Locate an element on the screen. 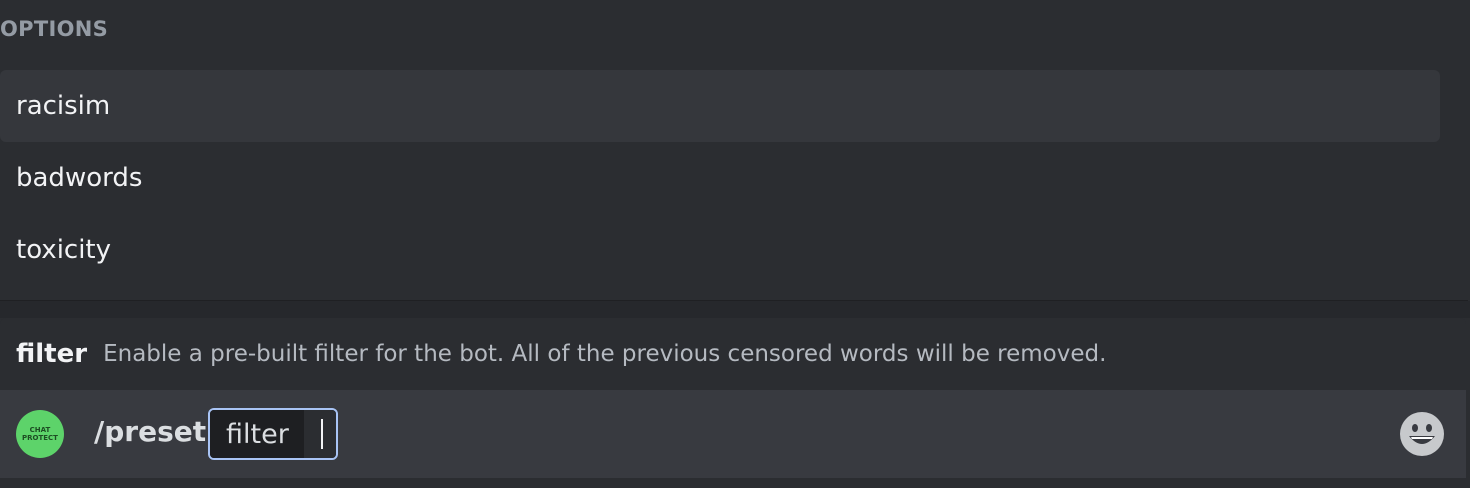  option-label: racisim is located at coordinates (63, 106).